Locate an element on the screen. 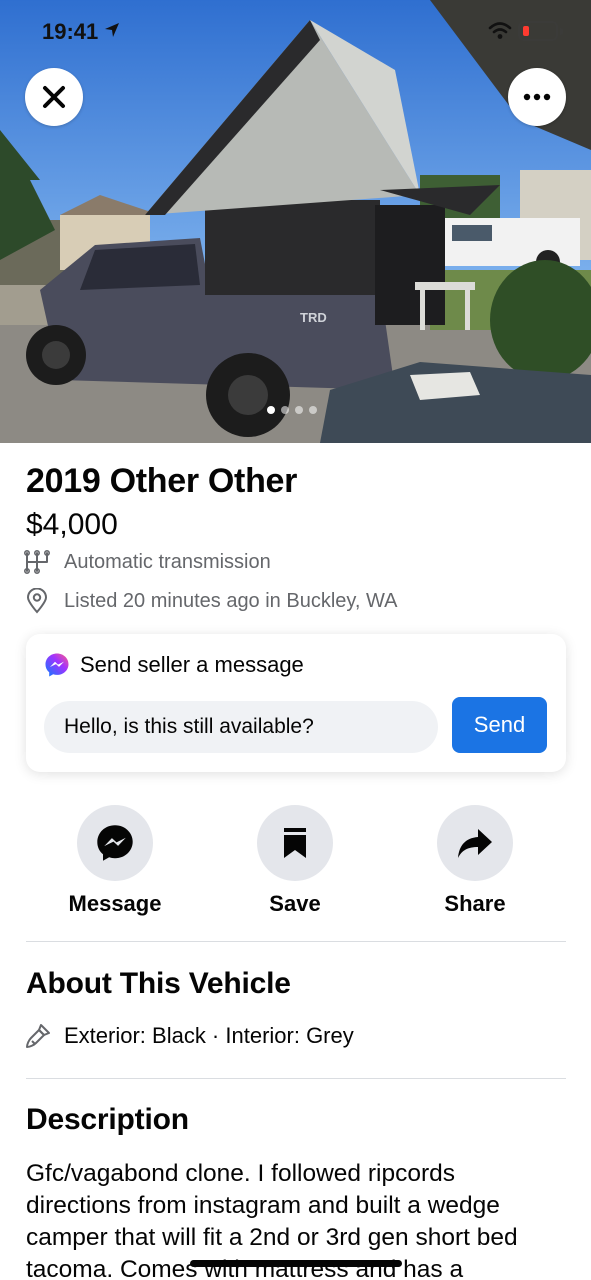  location-pin-icon is located at coordinates (37, 601).